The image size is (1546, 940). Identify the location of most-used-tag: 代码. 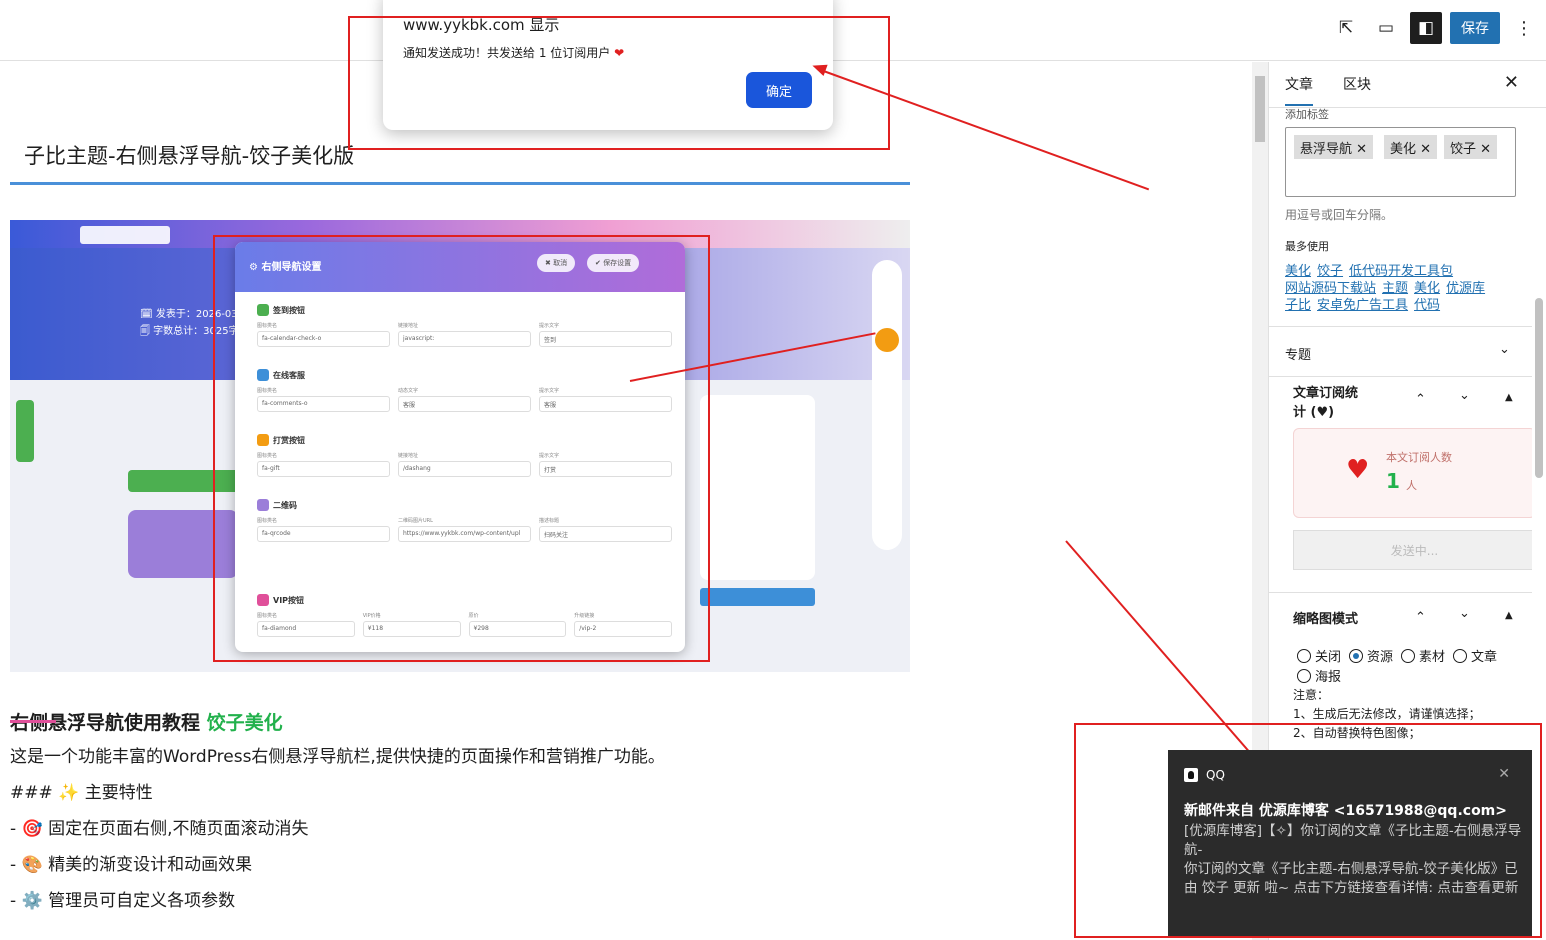
(1427, 305).